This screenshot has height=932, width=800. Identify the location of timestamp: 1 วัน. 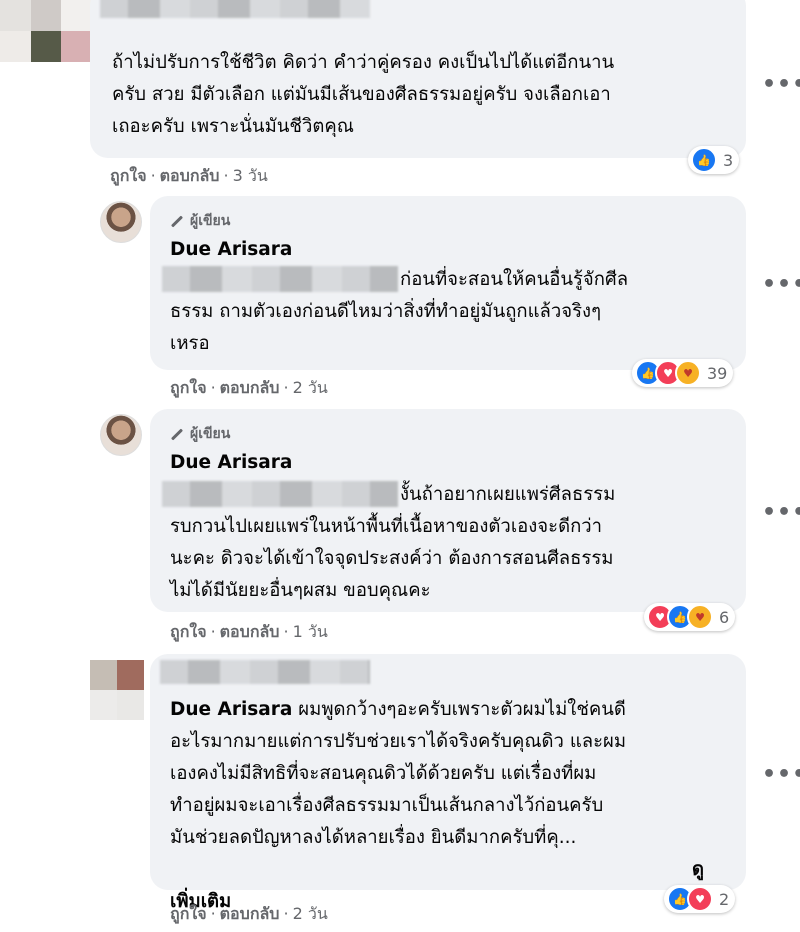
(310, 631).